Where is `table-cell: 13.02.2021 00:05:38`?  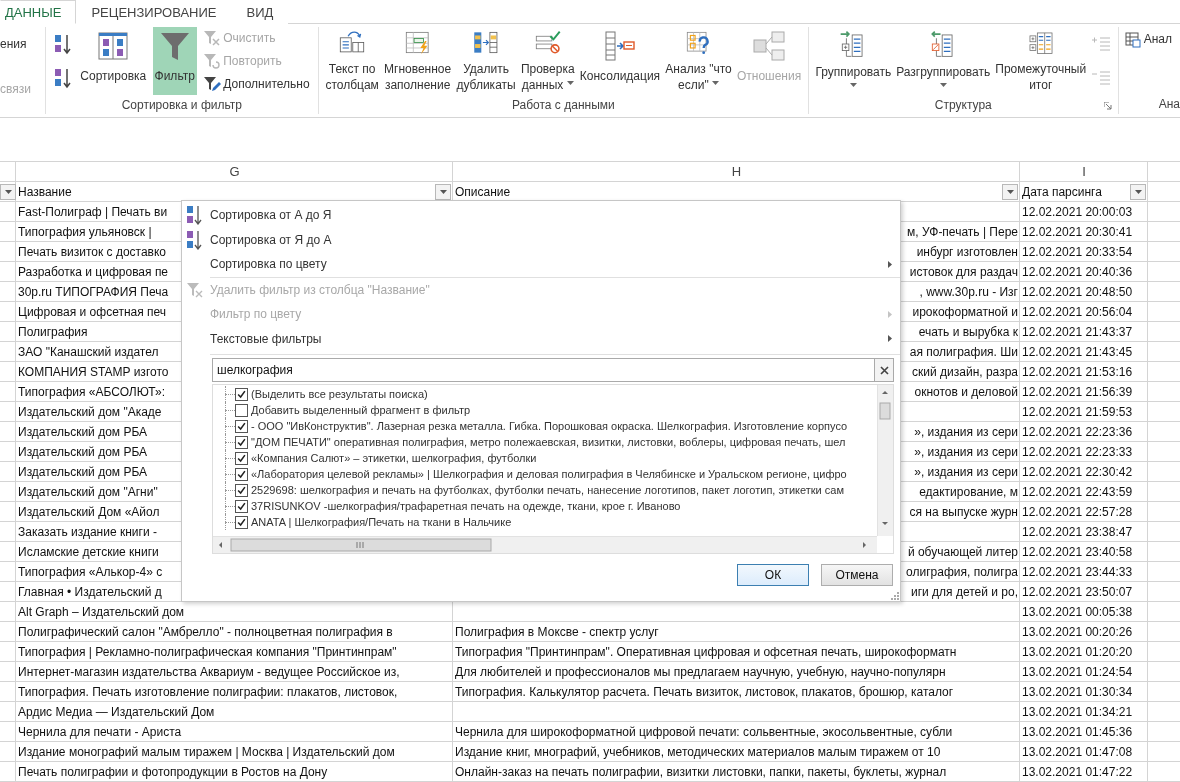
table-cell: 13.02.2021 00:05:38 is located at coordinates (1077, 611).